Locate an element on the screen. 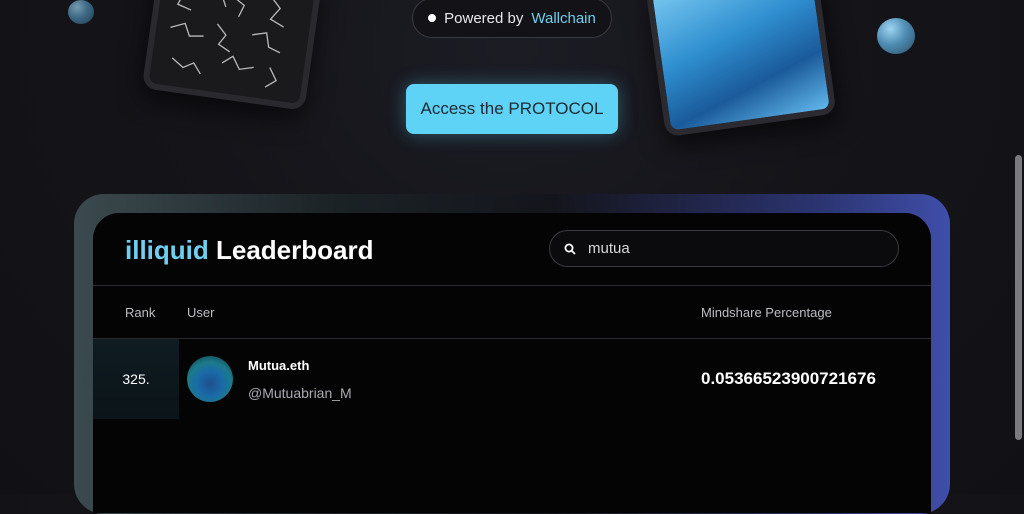 The image size is (1024, 514). nft-artwork-left is located at coordinates (232, 55).